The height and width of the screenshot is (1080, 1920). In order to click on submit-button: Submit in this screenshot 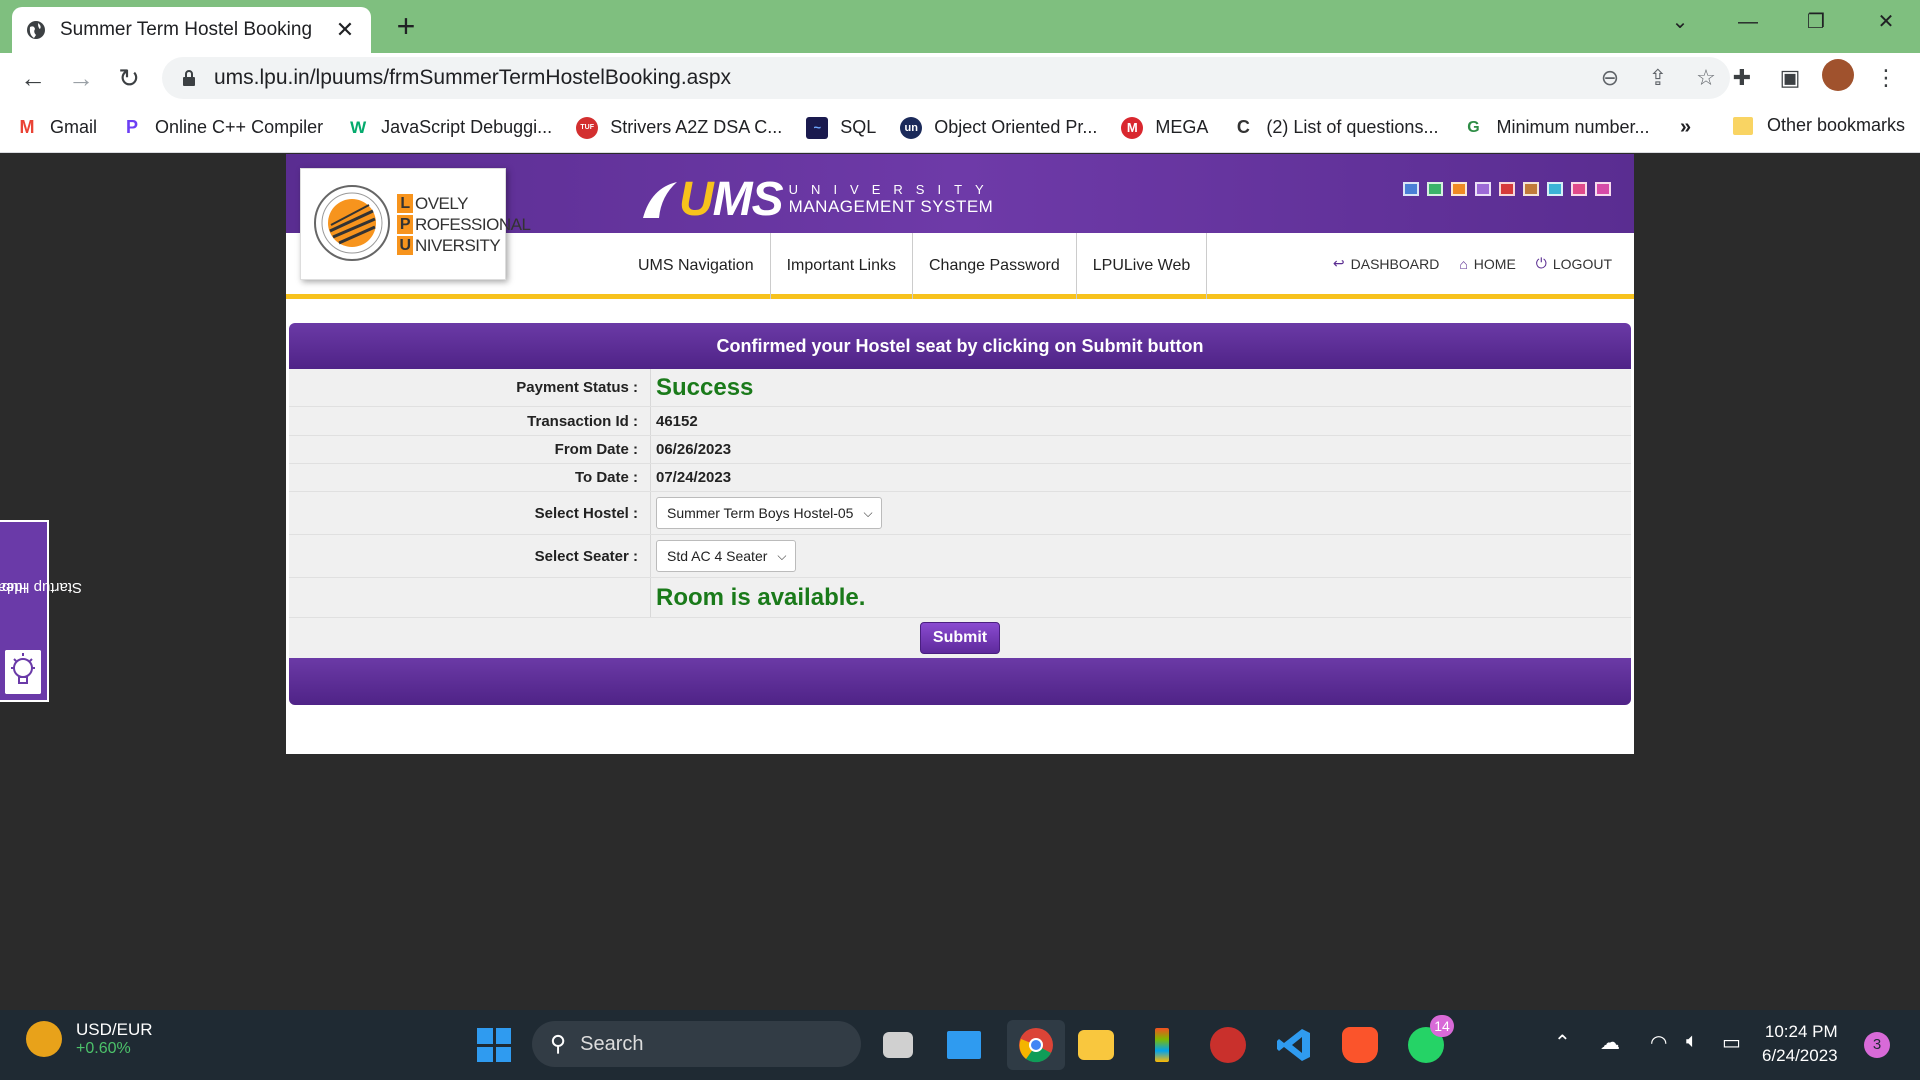, I will do `click(960, 638)`.